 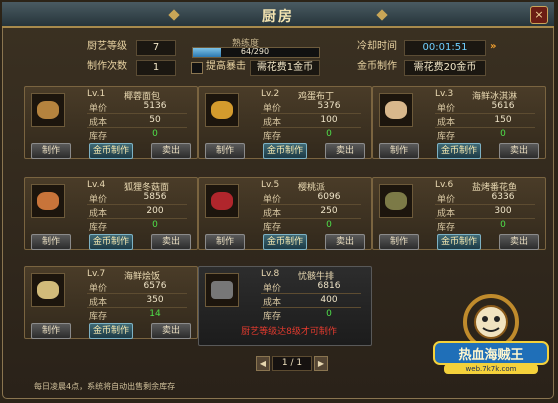 What do you see at coordinates (503, 106) in the screenshot?
I see `price-value: 5616` at bounding box center [503, 106].